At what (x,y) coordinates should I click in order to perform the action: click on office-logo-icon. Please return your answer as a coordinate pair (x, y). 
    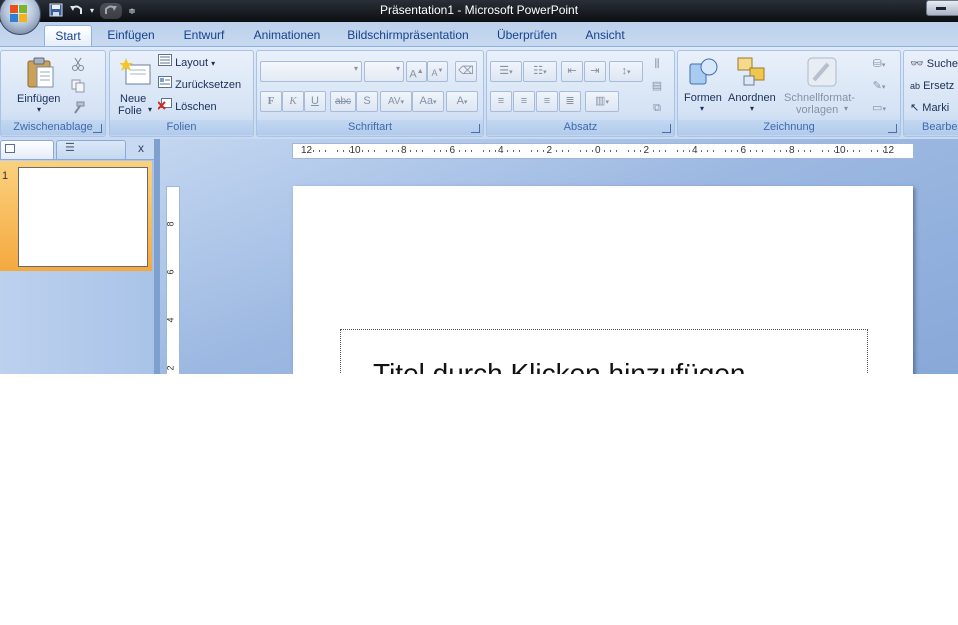
    Looking at the image, I should click on (19, 14).